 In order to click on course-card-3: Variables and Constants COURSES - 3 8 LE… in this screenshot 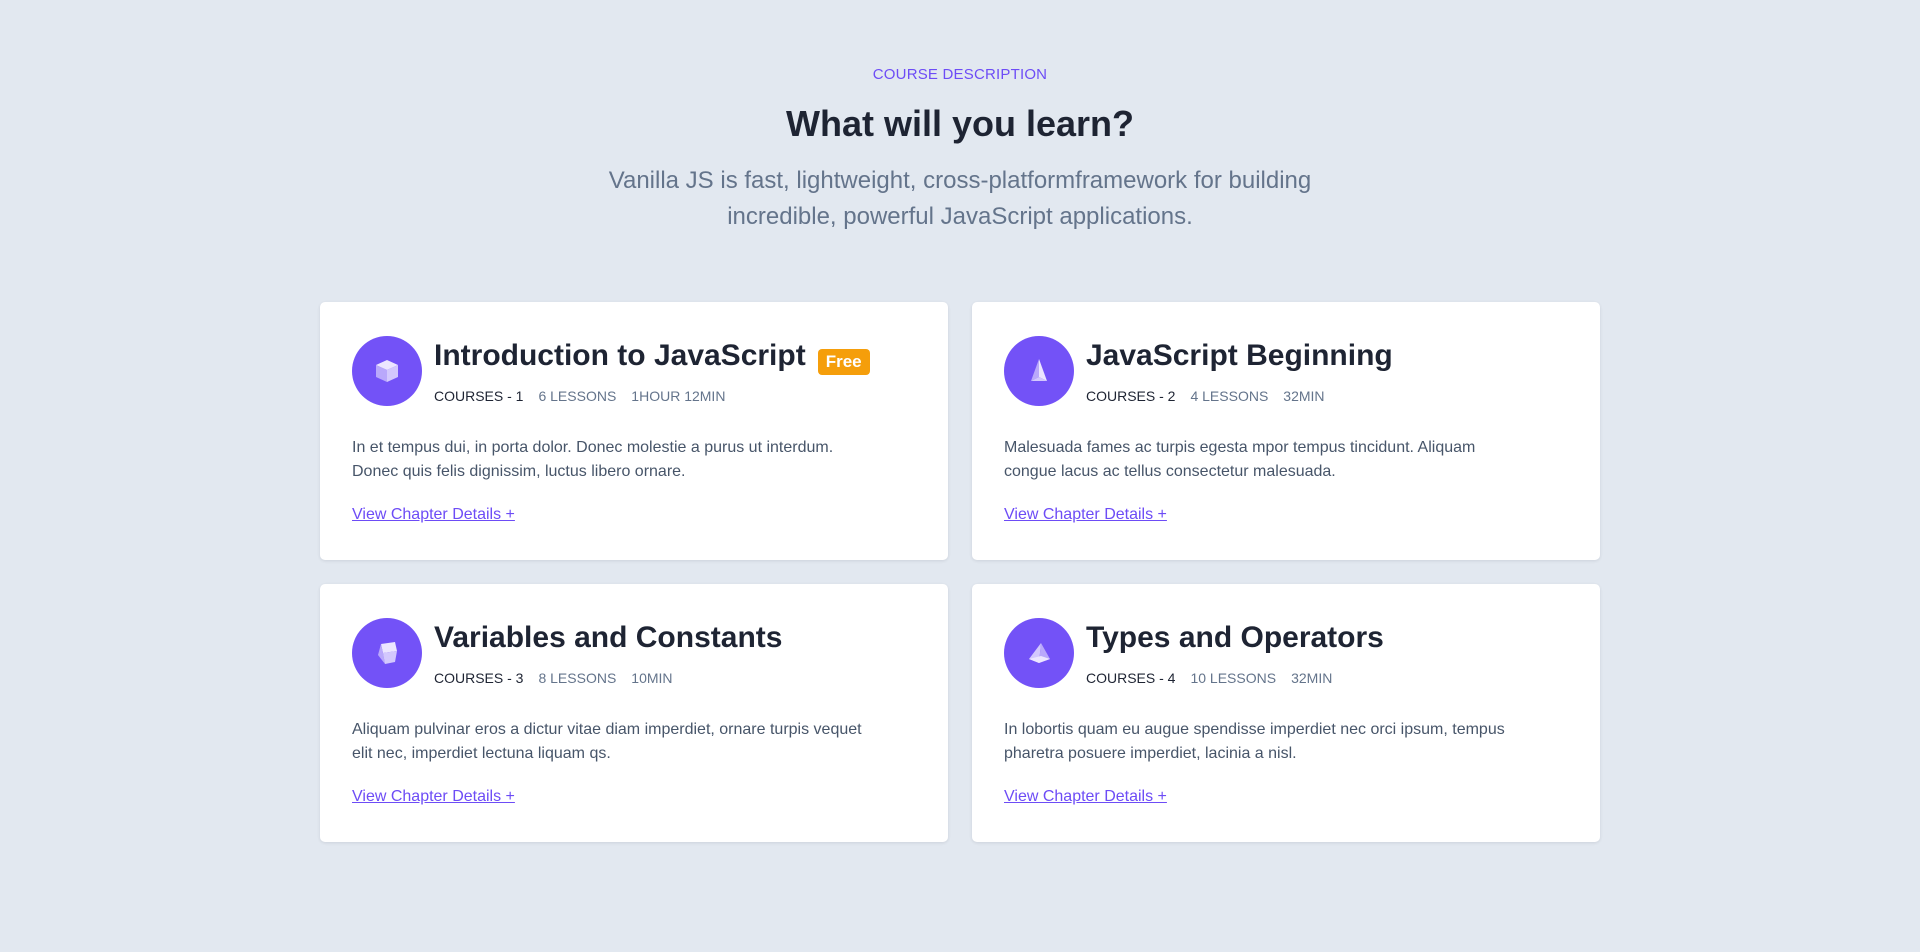, I will do `click(634, 713)`.